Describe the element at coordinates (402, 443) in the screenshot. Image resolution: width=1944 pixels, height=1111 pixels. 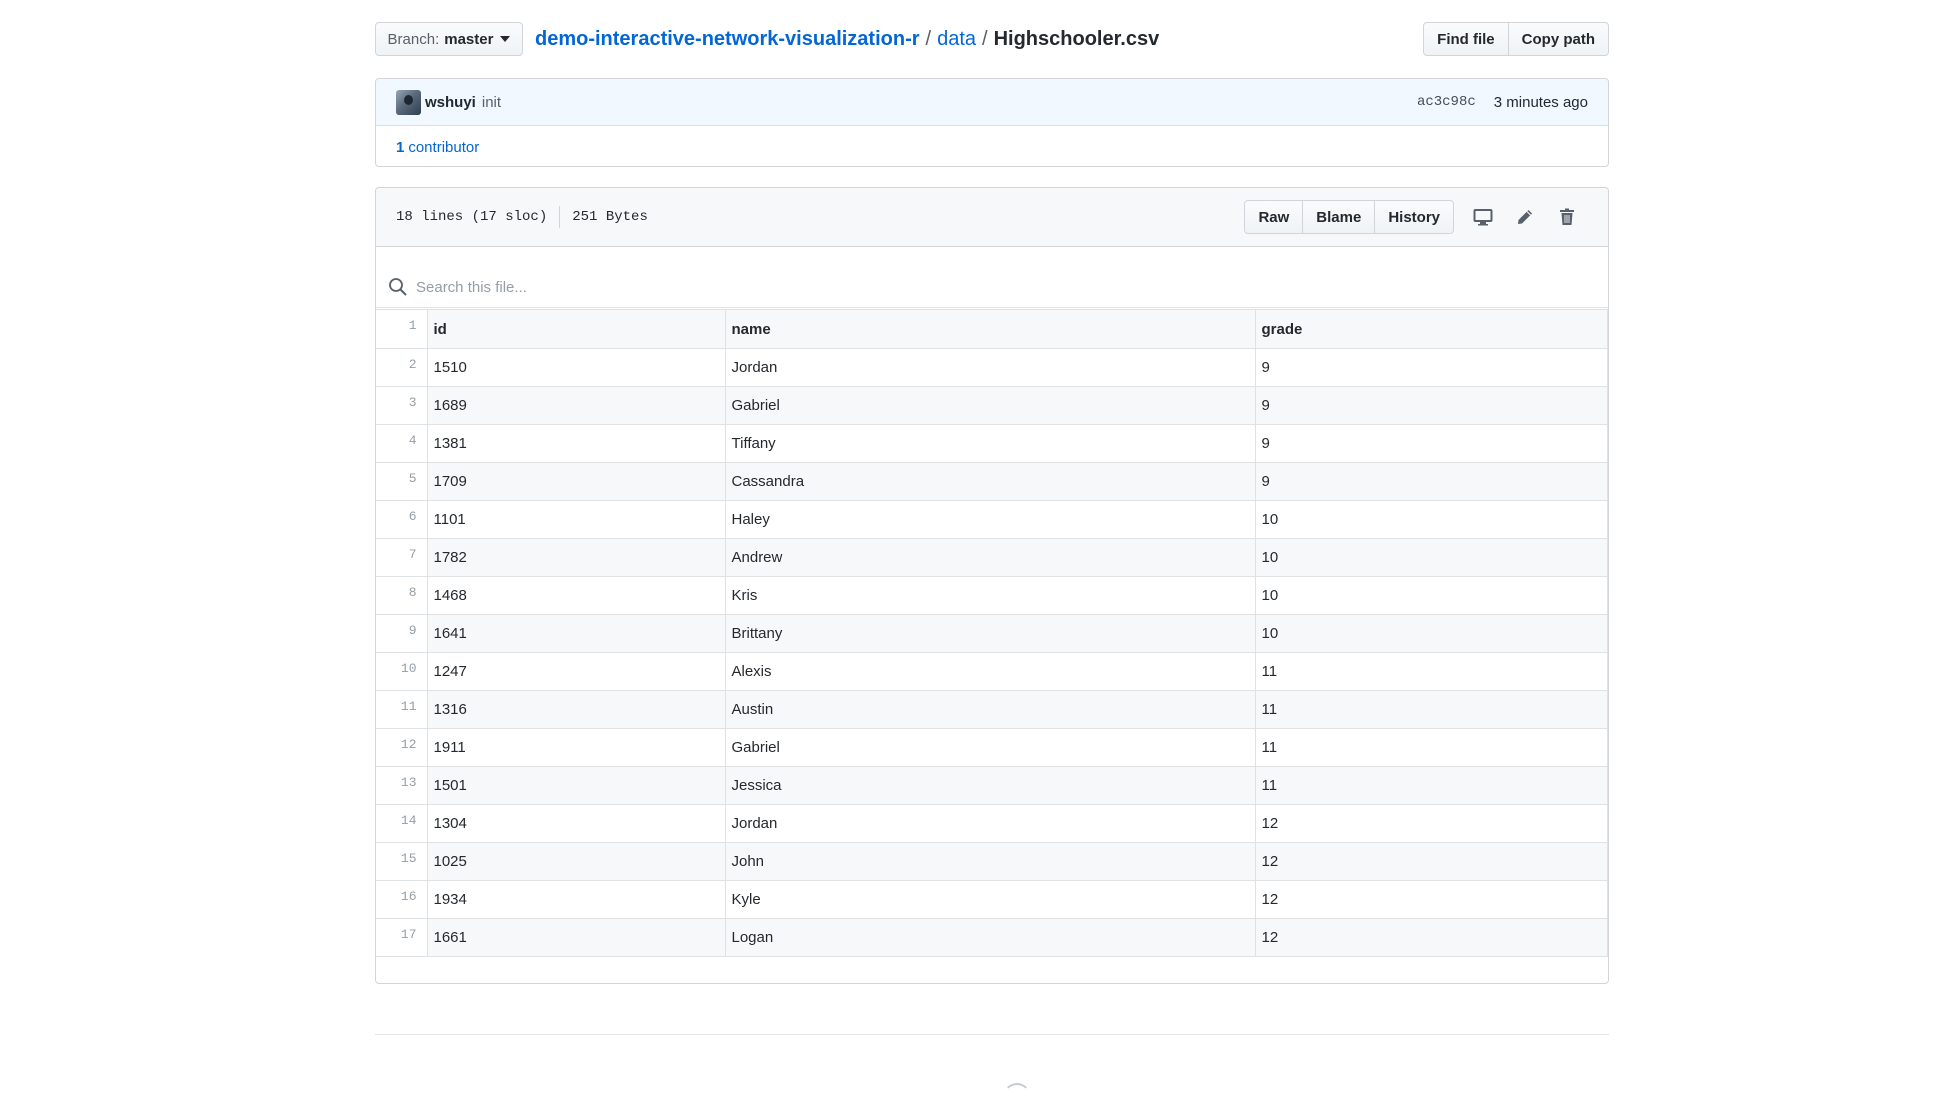
I see `line-number: 4` at that location.